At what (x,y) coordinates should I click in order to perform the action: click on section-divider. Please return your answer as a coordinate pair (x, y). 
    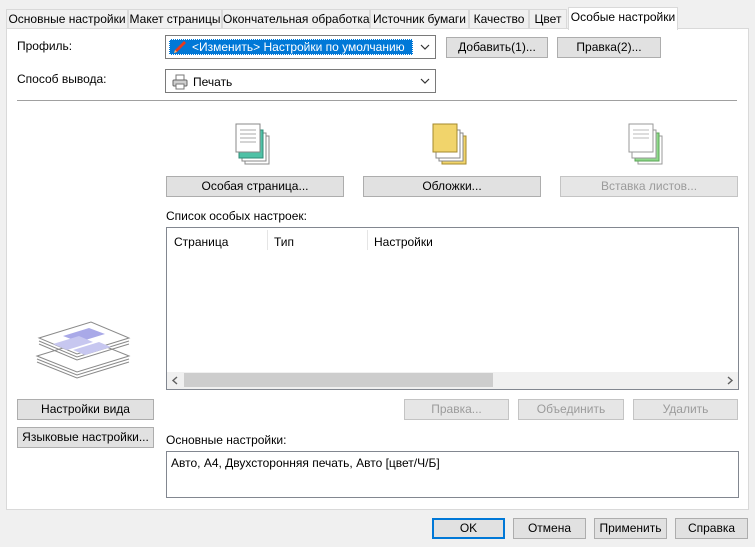
    Looking at the image, I should click on (377, 100).